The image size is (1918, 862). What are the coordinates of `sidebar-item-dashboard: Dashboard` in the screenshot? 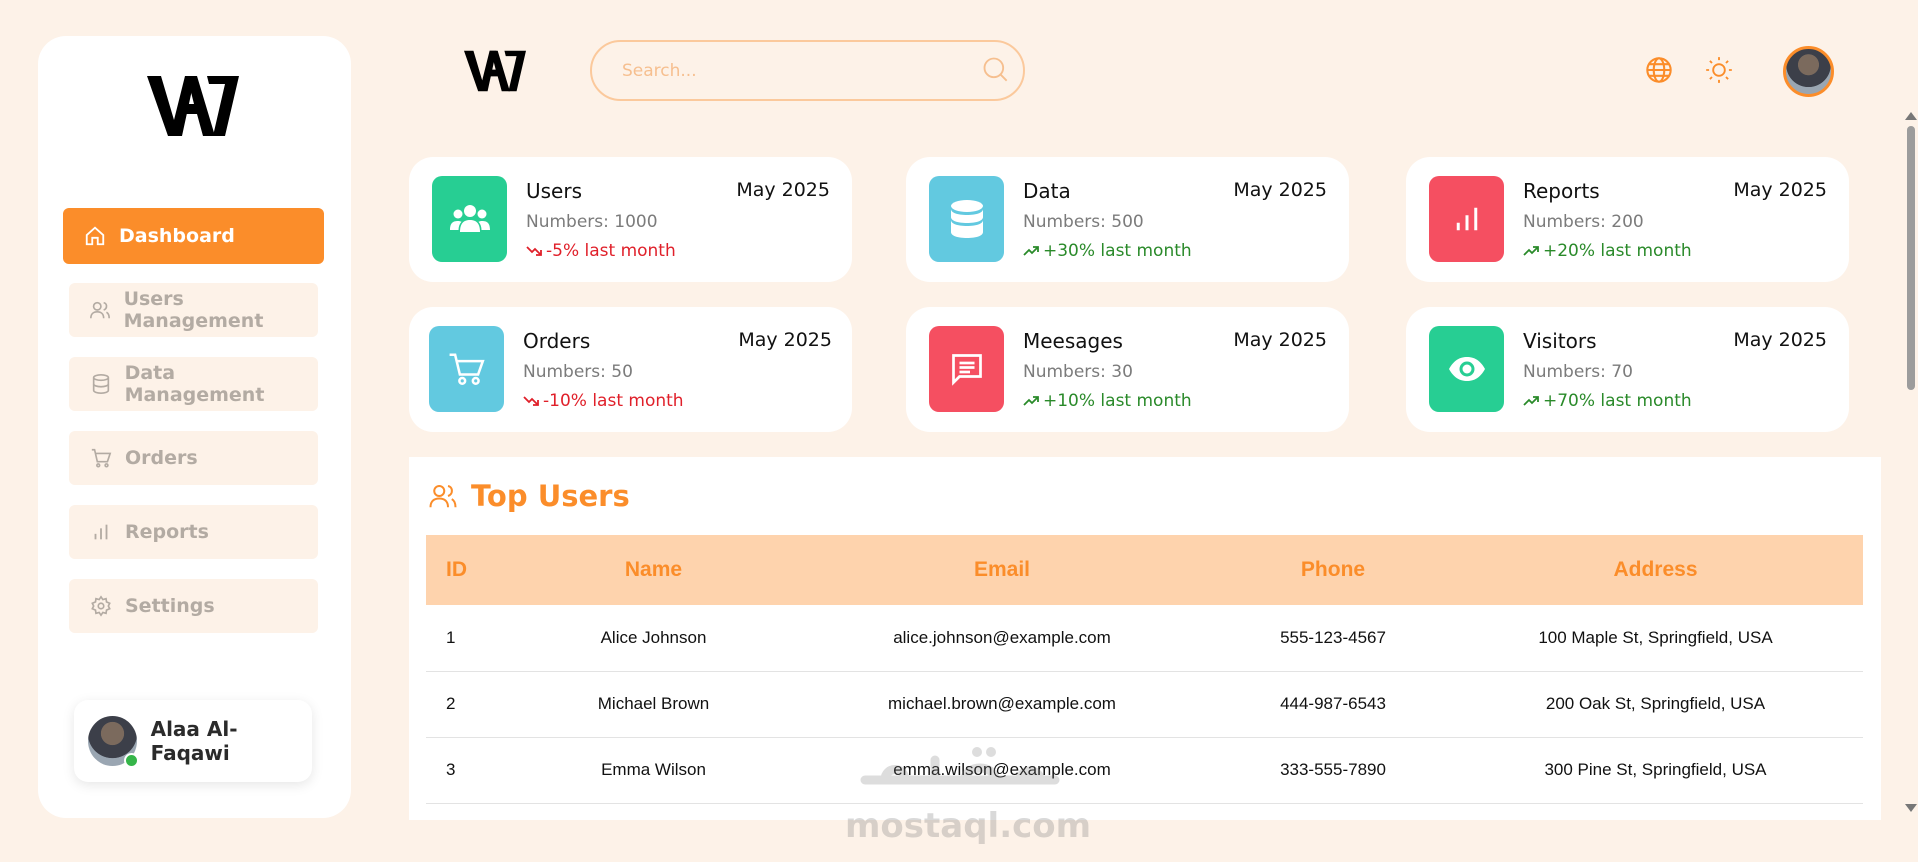 It's located at (193, 236).